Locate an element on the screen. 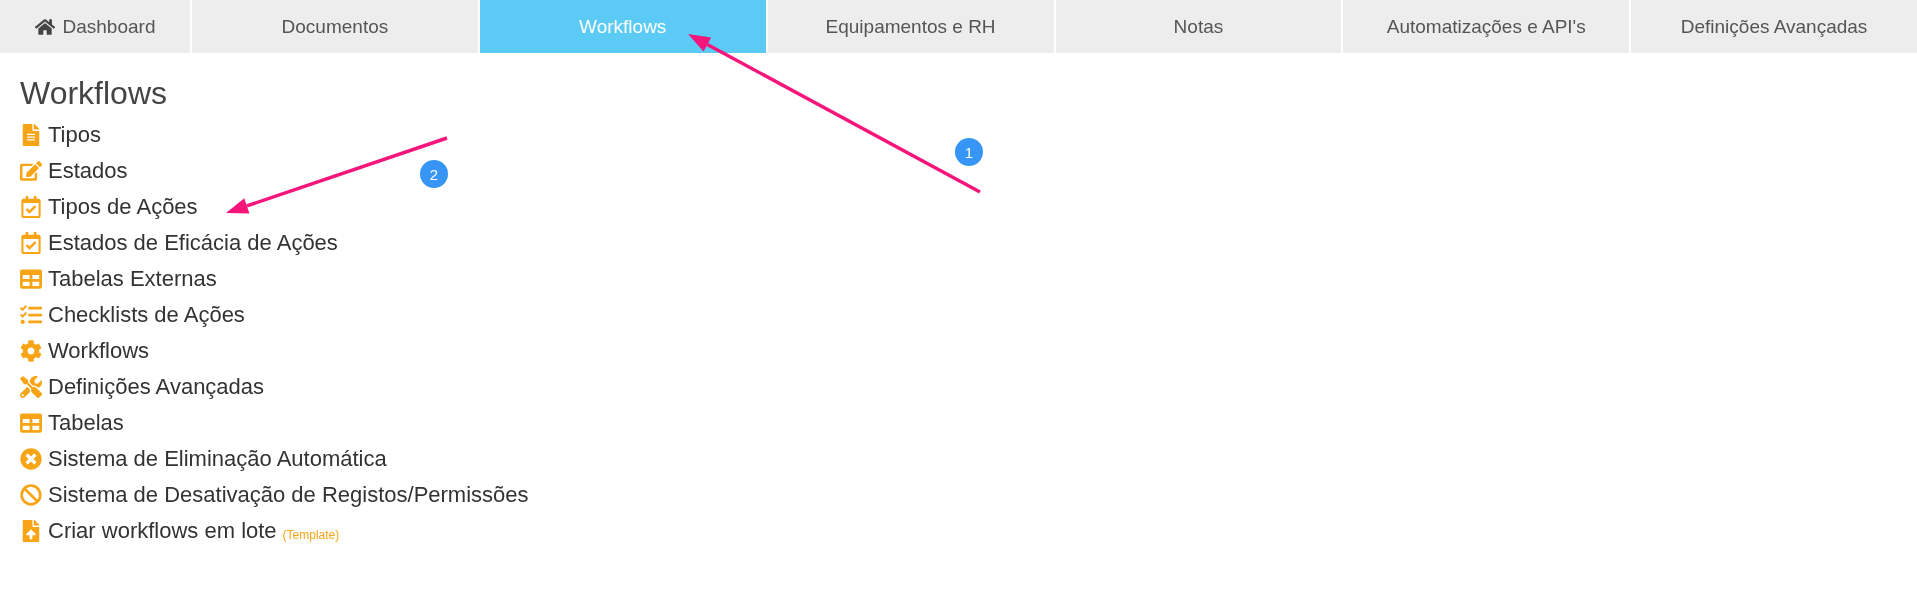 Image resolution: width=1917 pixels, height=589 pixels. menu-link: Tabelas Externas is located at coordinates (132, 279).